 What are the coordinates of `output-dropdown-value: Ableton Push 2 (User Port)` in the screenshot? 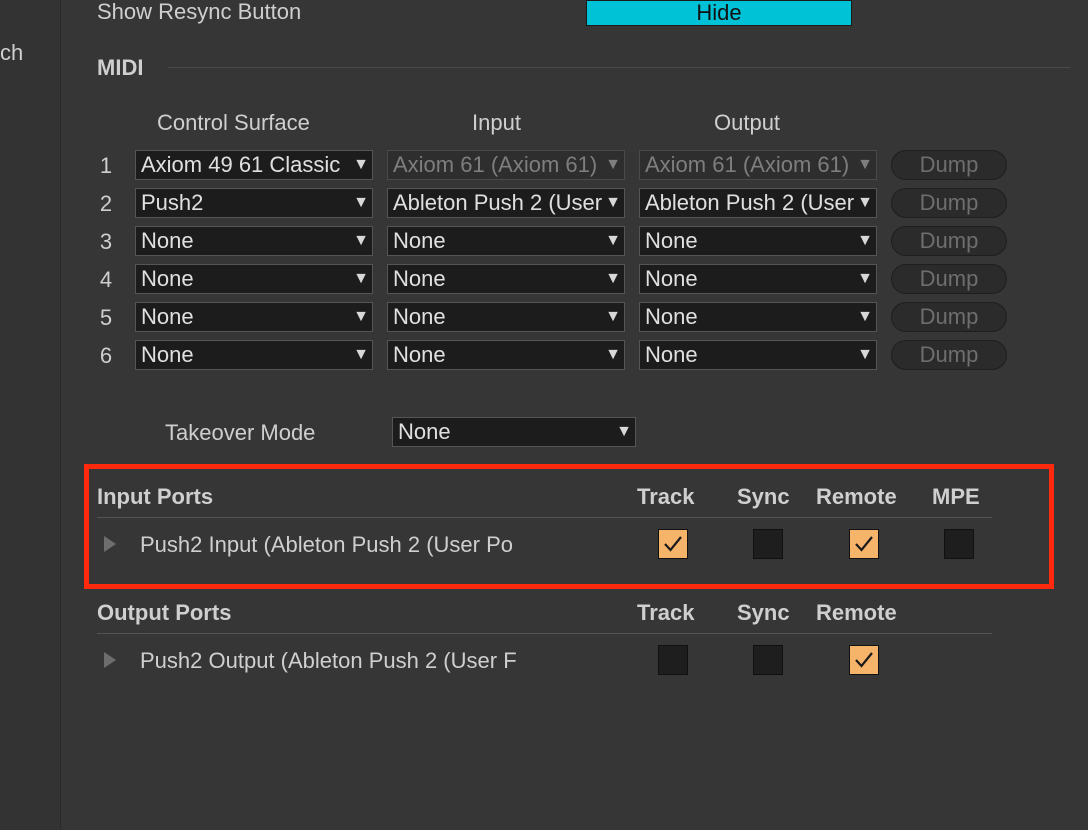 It's located at (749, 202).